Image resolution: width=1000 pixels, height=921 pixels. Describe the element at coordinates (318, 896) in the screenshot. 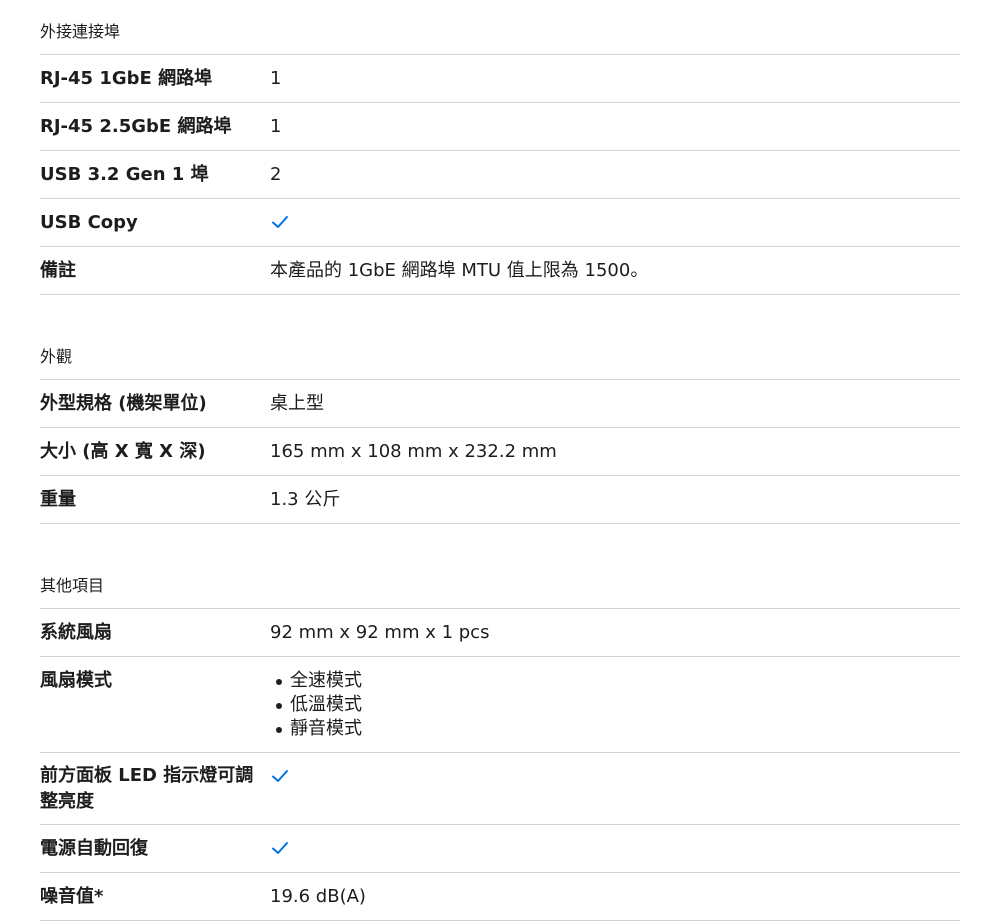

I see `spec-value: 19.6 dB(A)` at that location.